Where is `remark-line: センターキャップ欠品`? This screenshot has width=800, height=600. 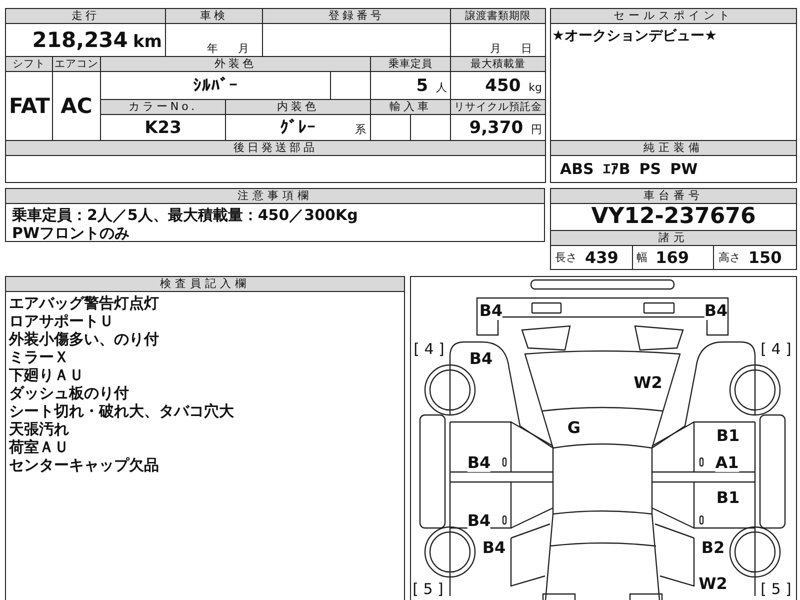
remark-line: センターキャップ欠品 is located at coordinates (84, 465).